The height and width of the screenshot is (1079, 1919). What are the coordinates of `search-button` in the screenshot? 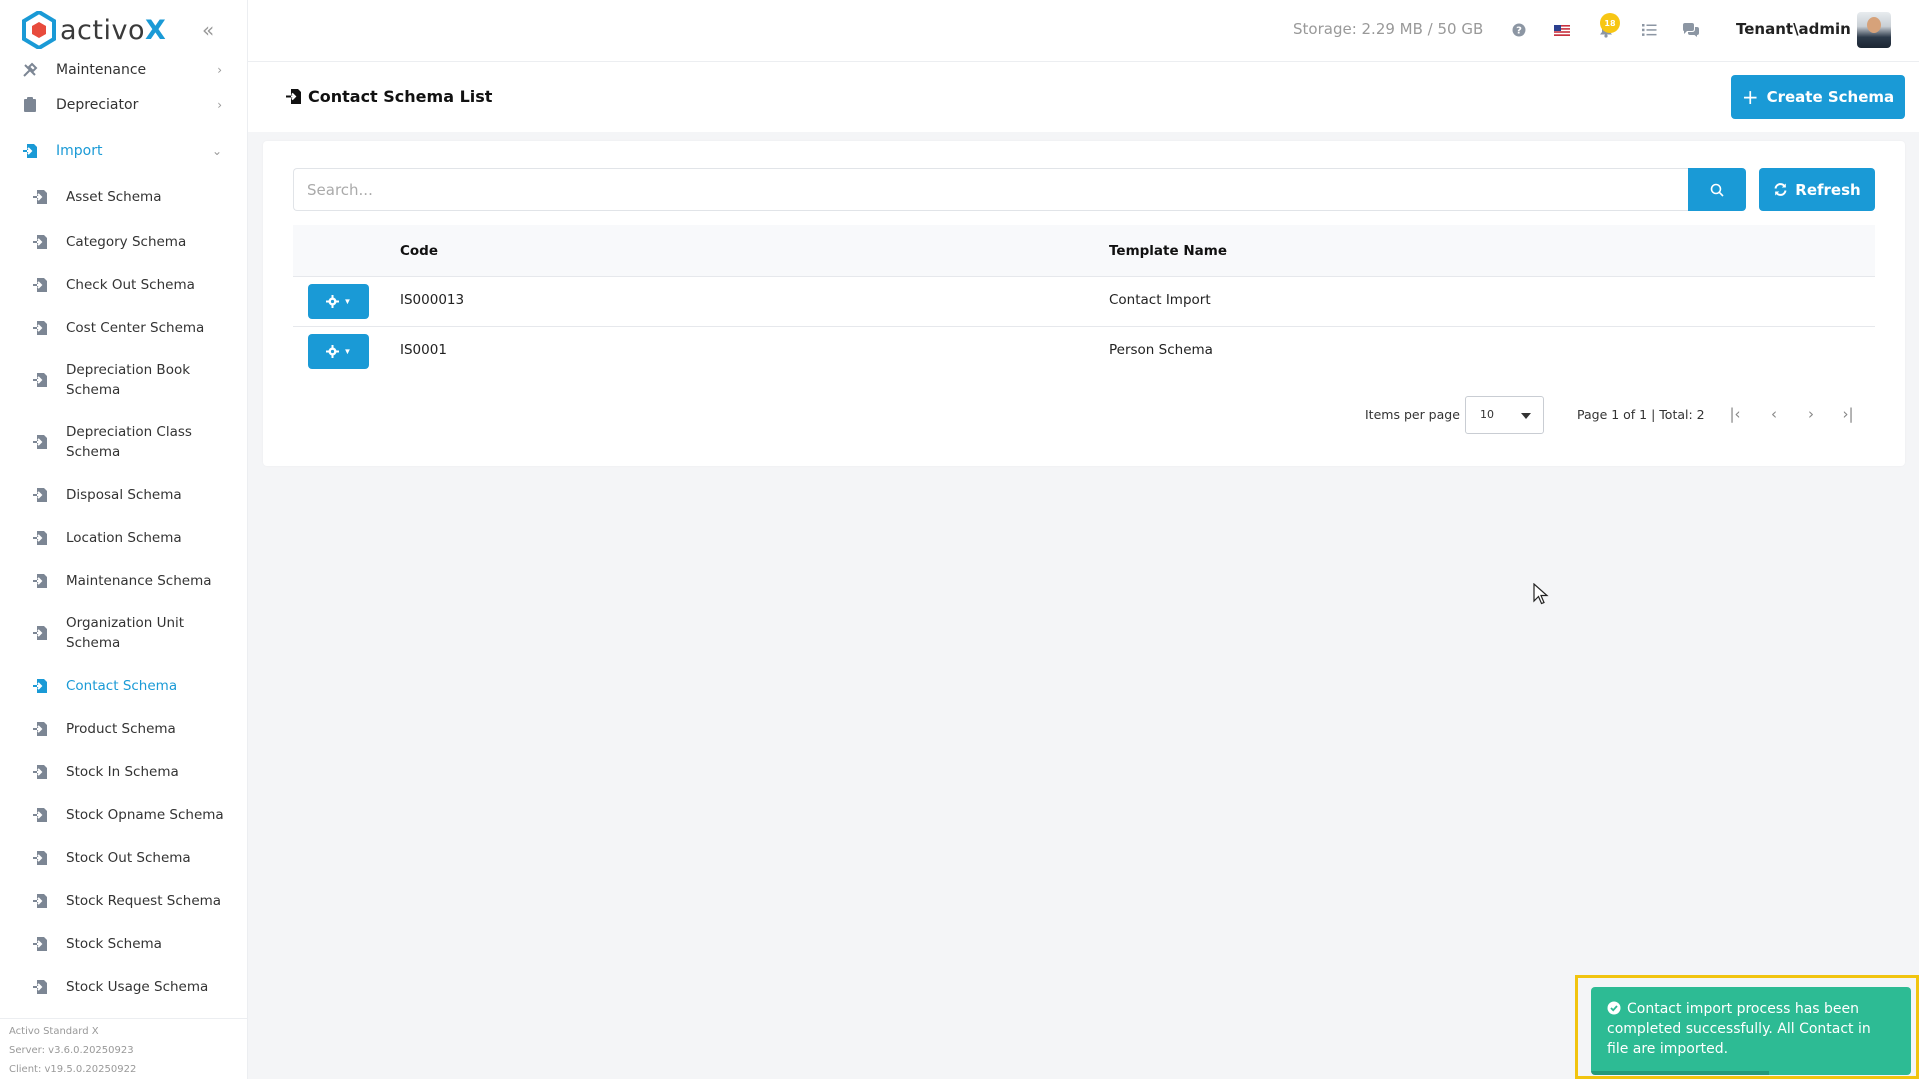 It's located at (1717, 189).